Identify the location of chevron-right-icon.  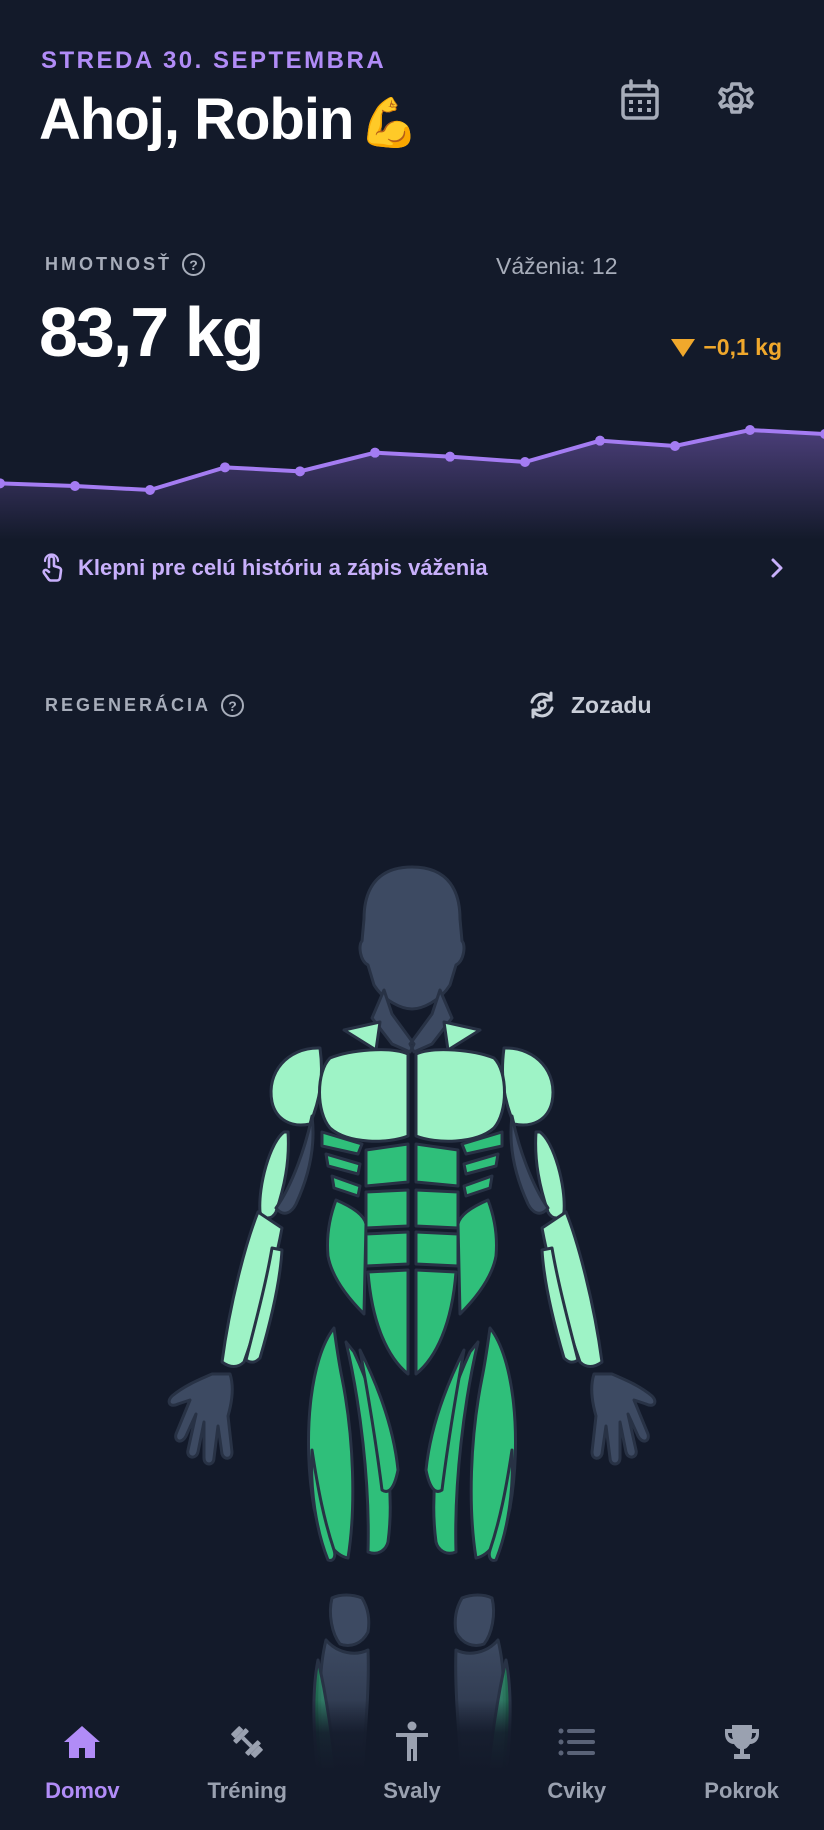
(777, 568).